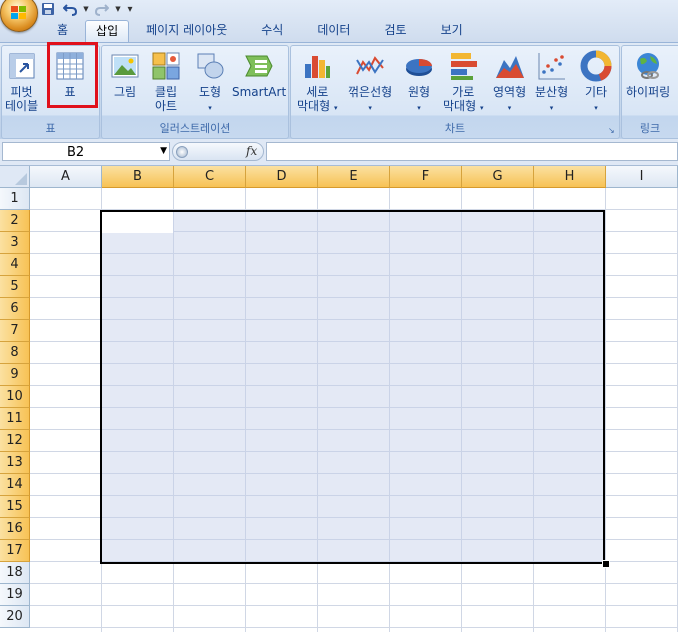 Image resolution: width=678 pixels, height=632 pixels. Describe the element at coordinates (15, 507) in the screenshot. I see `row-header-15: 15` at that location.